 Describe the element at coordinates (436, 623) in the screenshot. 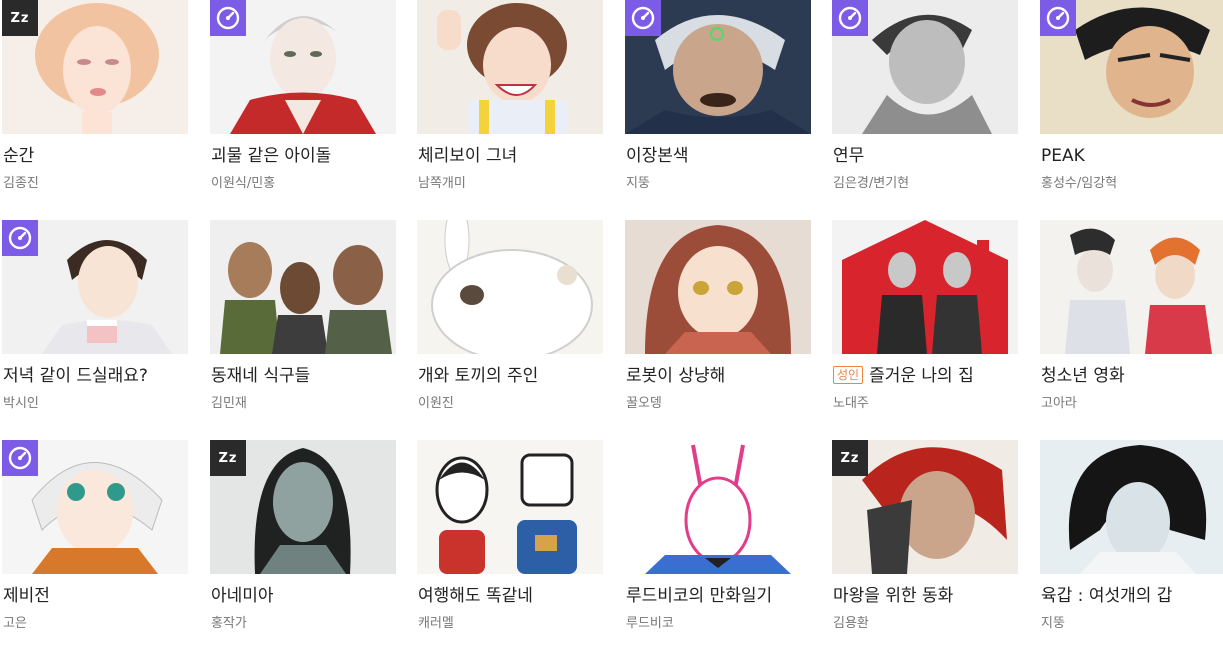

I see `webtoon-author: 캐러멜` at that location.